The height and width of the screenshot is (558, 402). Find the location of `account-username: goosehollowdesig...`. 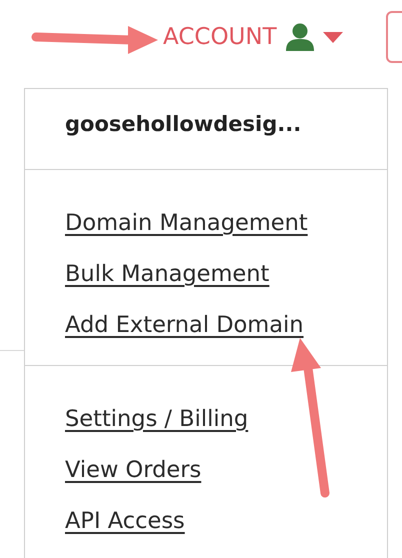

account-username: goosehollowdesig... is located at coordinates (206, 129).